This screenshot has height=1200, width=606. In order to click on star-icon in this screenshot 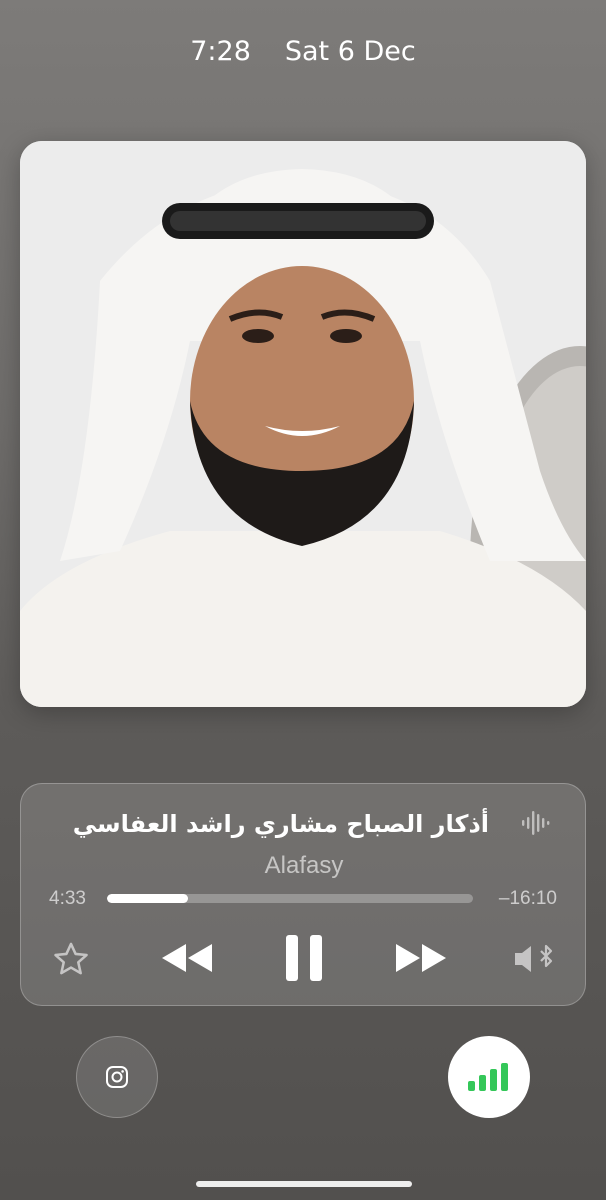, I will do `click(71, 958)`.